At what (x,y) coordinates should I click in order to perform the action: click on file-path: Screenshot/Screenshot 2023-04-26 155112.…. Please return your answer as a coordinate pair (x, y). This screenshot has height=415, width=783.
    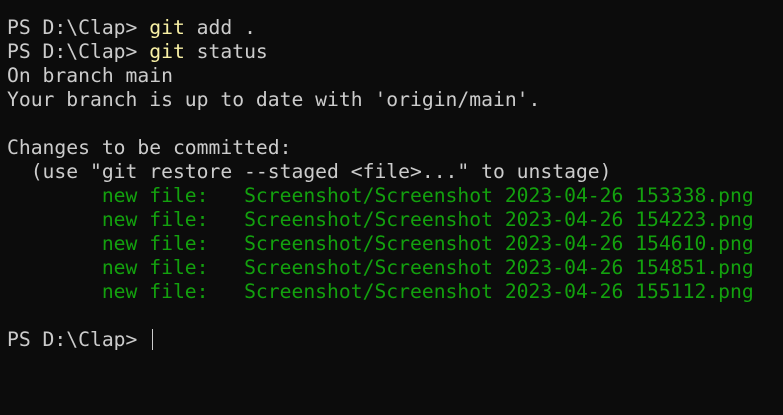
    Looking at the image, I should click on (499, 291).